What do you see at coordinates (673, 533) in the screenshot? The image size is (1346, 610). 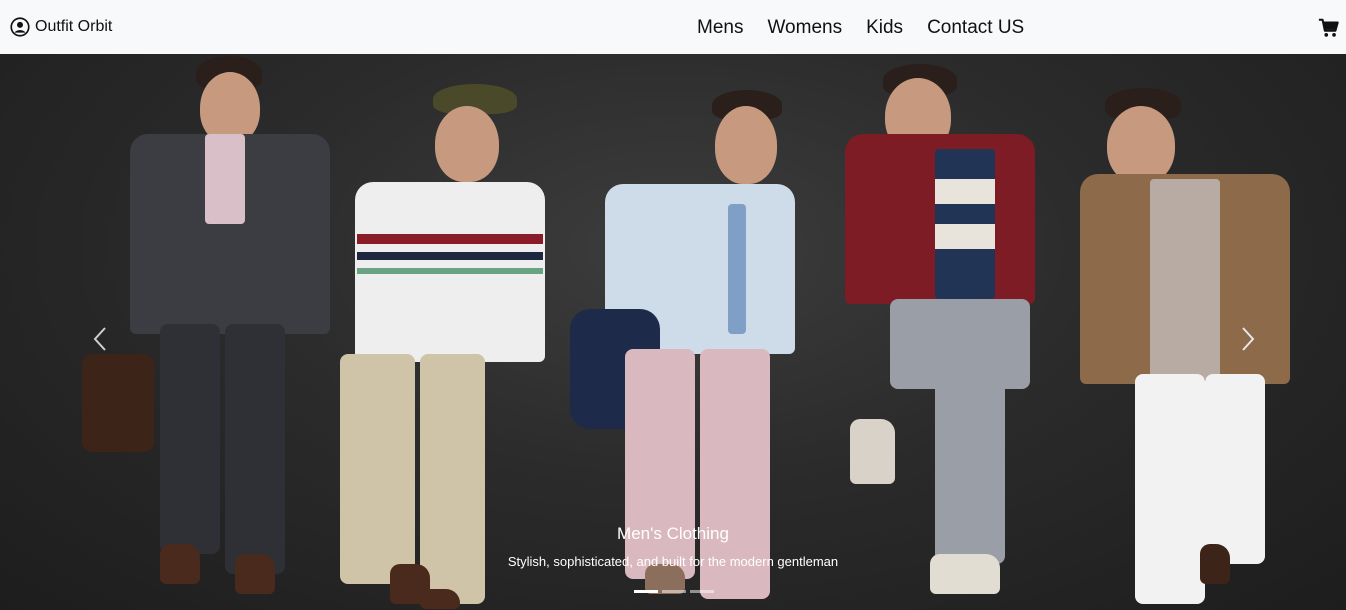 I see `caption-title: Men's Clothing` at bounding box center [673, 533].